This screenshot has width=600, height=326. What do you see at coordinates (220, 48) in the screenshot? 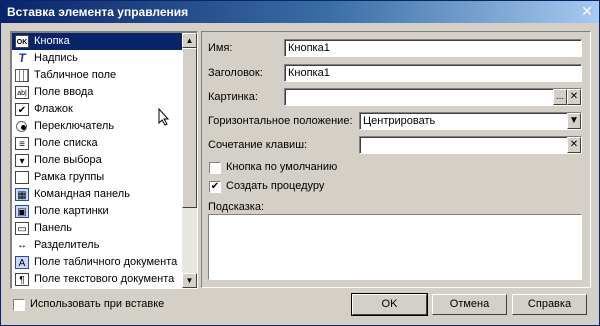
I see `name-label: Имя:` at bounding box center [220, 48].